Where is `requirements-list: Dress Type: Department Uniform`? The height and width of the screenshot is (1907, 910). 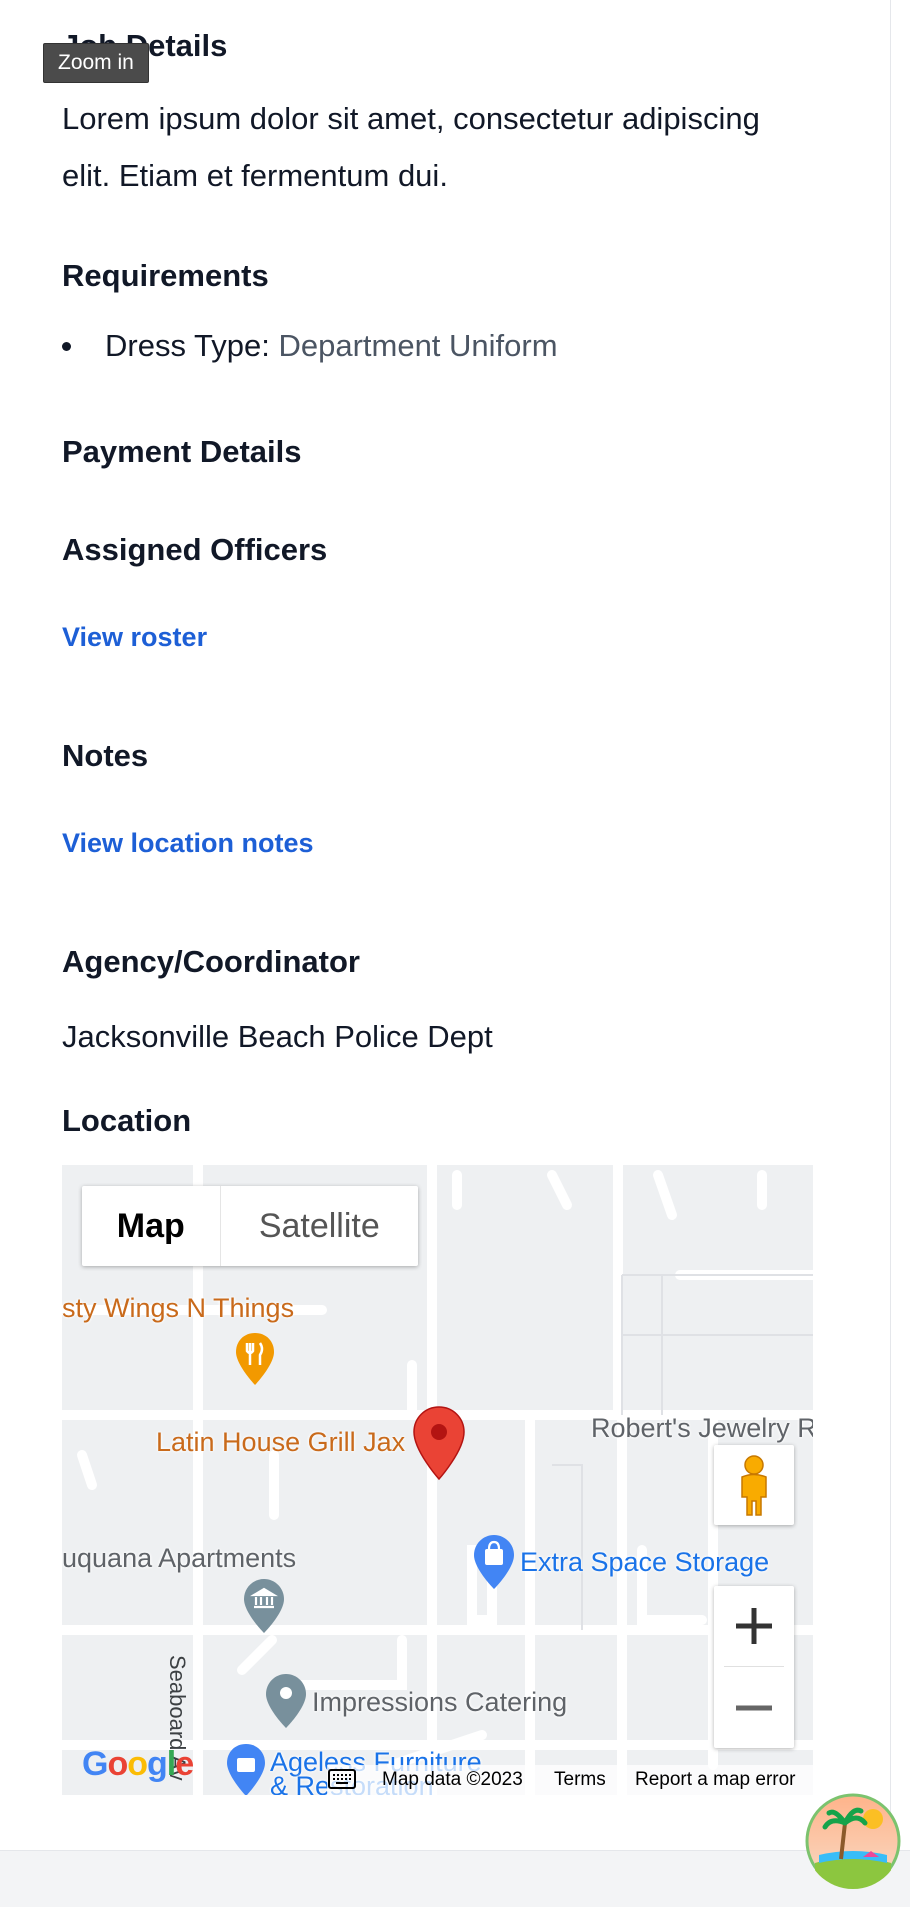 requirements-list: Dress Type: Department Uniform is located at coordinates (310, 346).